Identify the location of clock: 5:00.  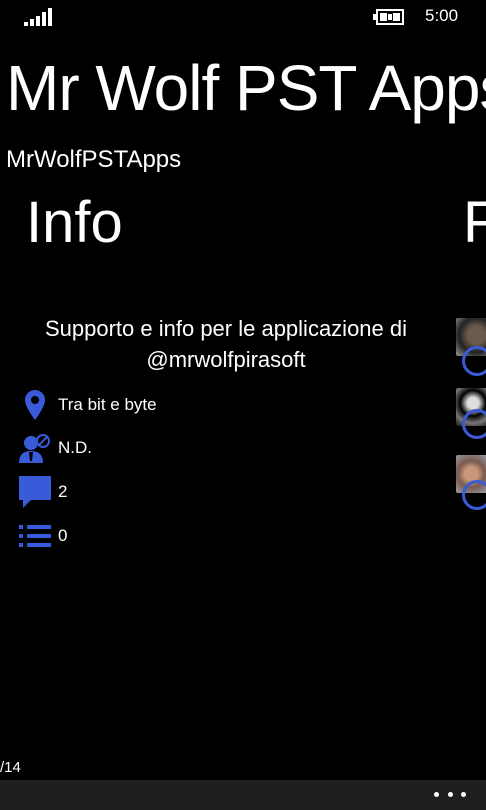
(442, 15).